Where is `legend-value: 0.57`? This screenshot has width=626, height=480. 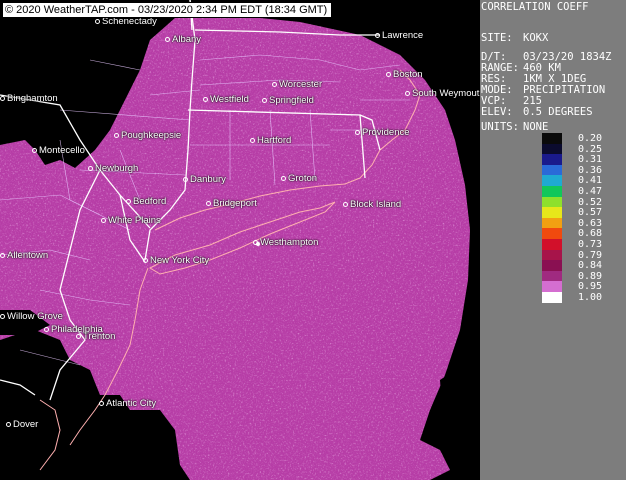 legend-value: 0.57 is located at coordinates (590, 213).